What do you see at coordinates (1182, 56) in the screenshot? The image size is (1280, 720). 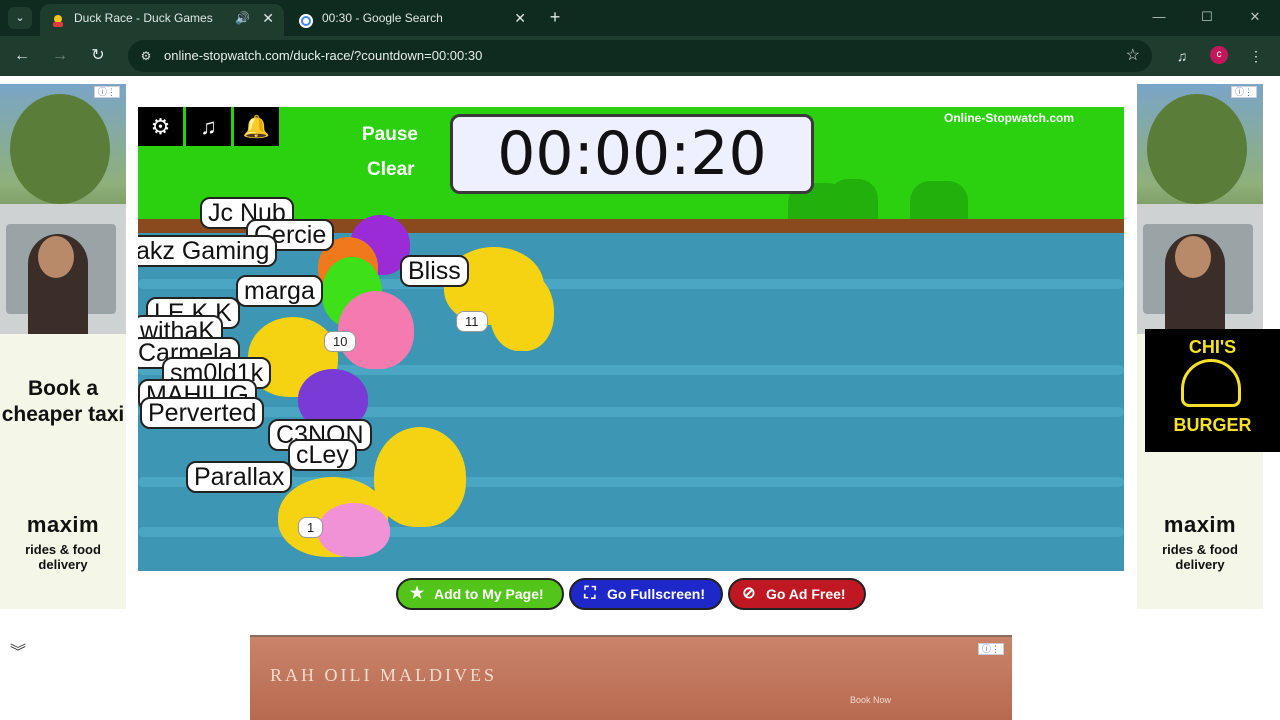 I see `media-control-icon: ♫` at bounding box center [1182, 56].